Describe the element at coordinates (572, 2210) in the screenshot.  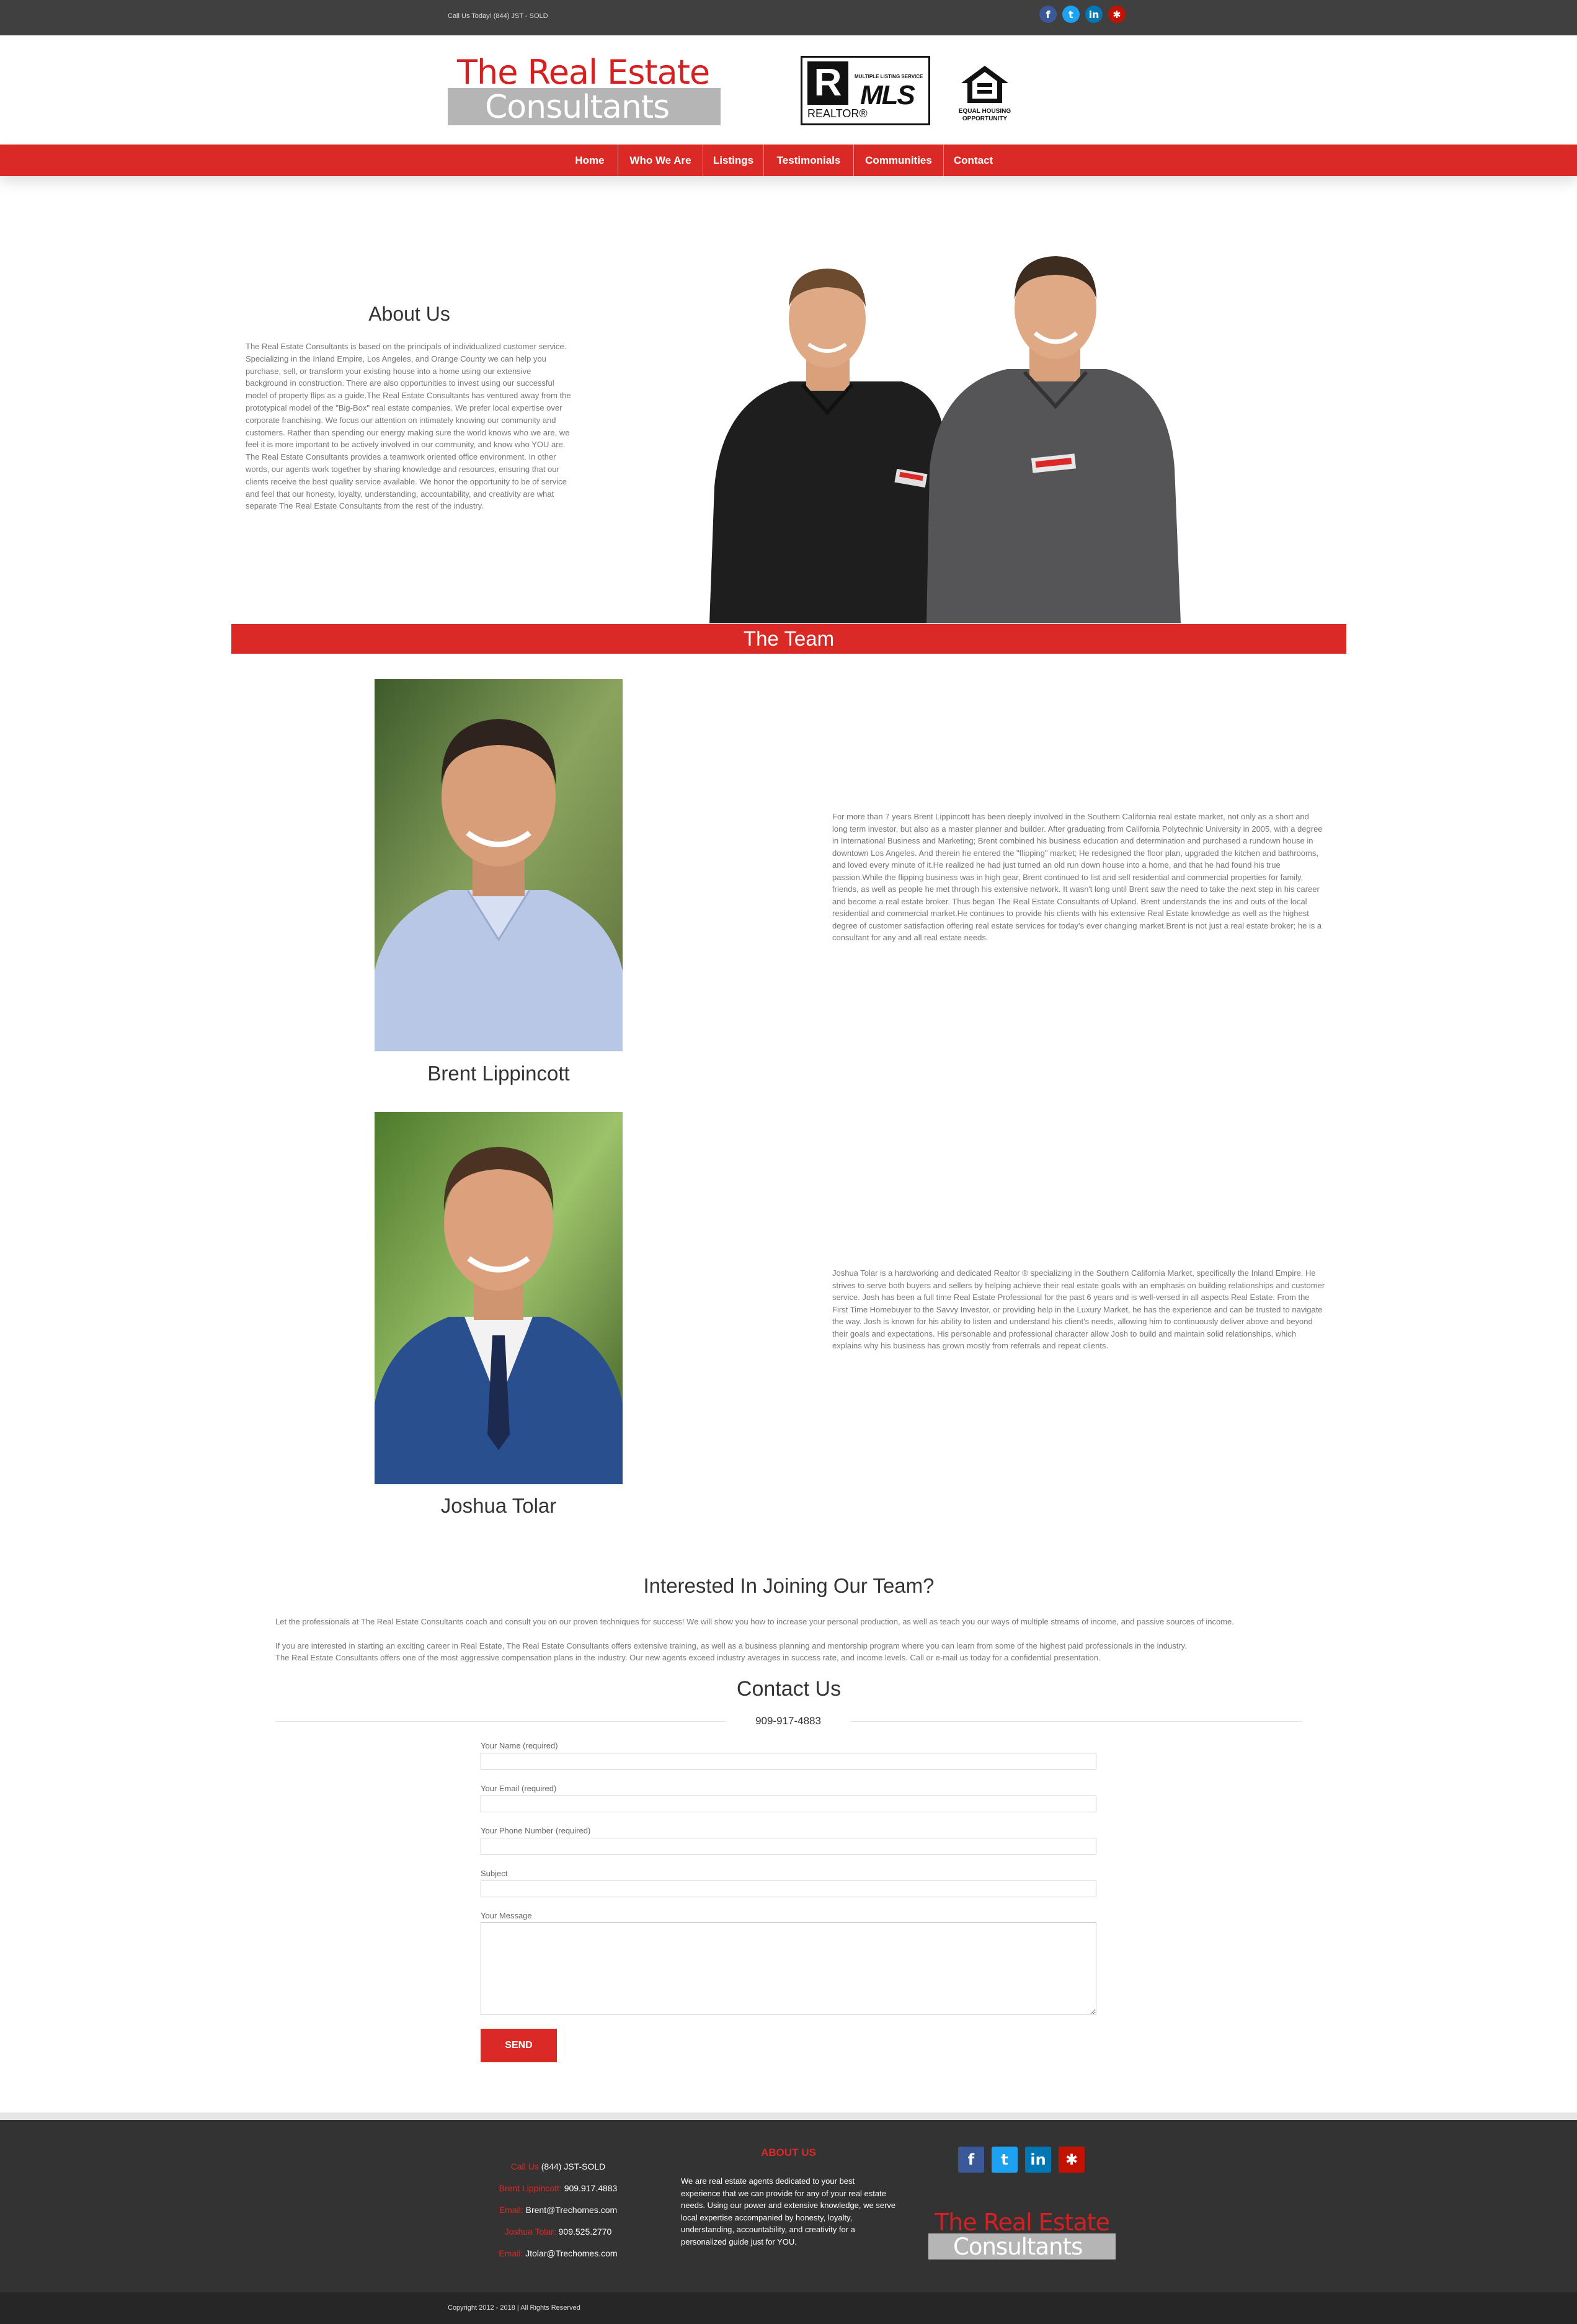
I see `footer-brent-email: Brent@Trechomes.com` at that location.